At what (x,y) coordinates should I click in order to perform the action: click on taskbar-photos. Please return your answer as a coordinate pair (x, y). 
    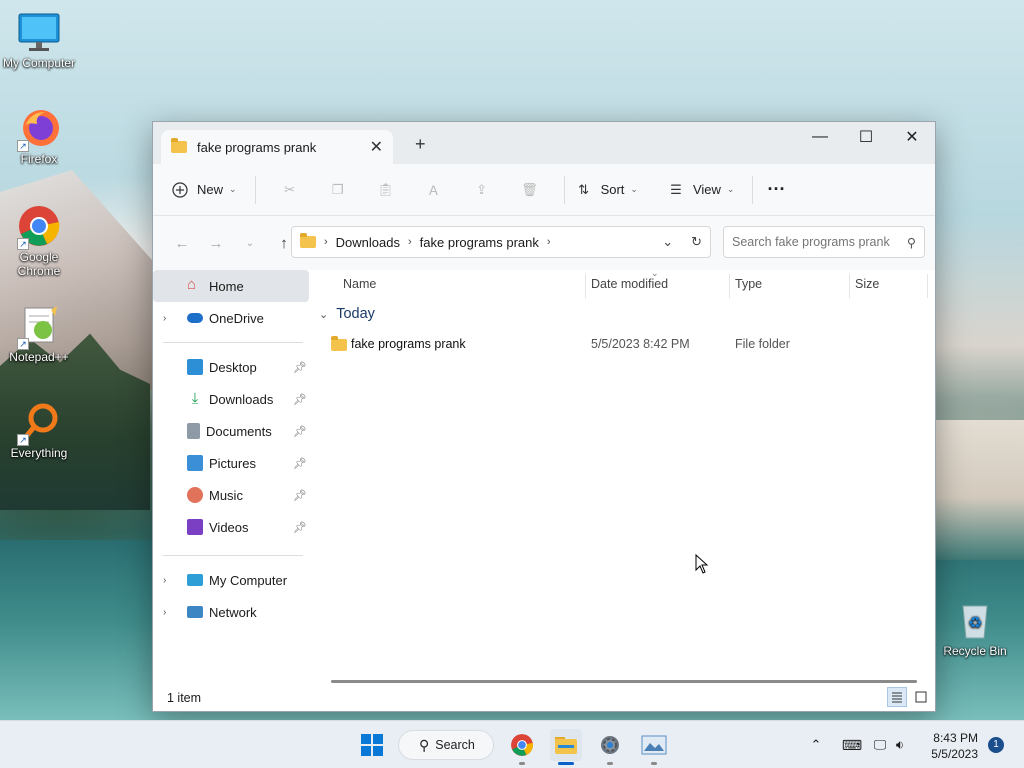
    Looking at the image, I should click on (654, 747).